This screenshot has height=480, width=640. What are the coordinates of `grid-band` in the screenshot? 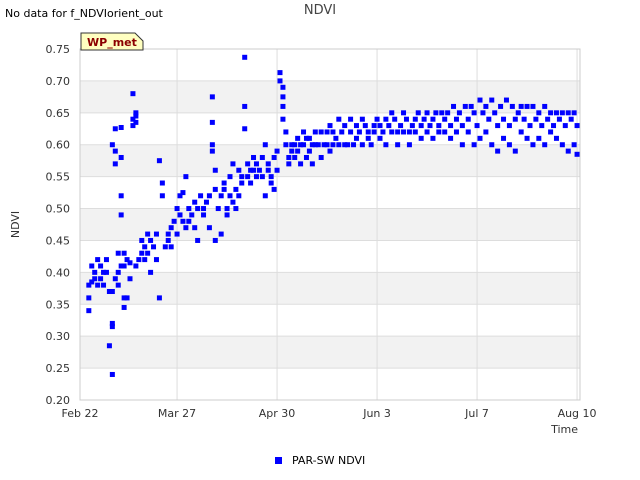 It's located at (330, 288).